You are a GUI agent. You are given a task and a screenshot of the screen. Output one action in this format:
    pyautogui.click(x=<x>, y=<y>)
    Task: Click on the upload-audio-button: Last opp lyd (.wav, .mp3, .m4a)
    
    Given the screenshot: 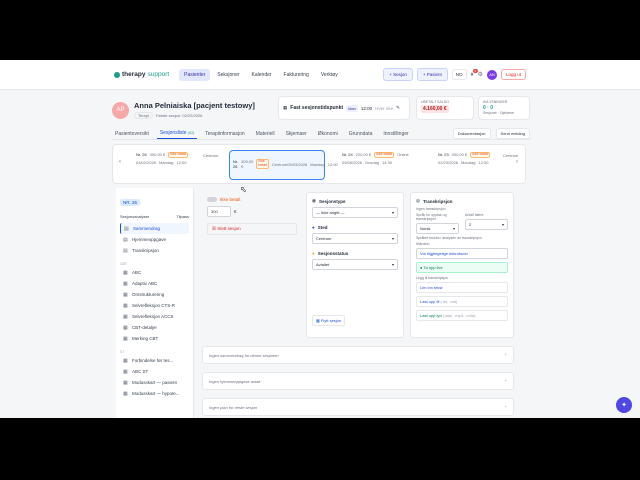 What is the action you would take?
    pyautogui.click(x=462, y=315)
    